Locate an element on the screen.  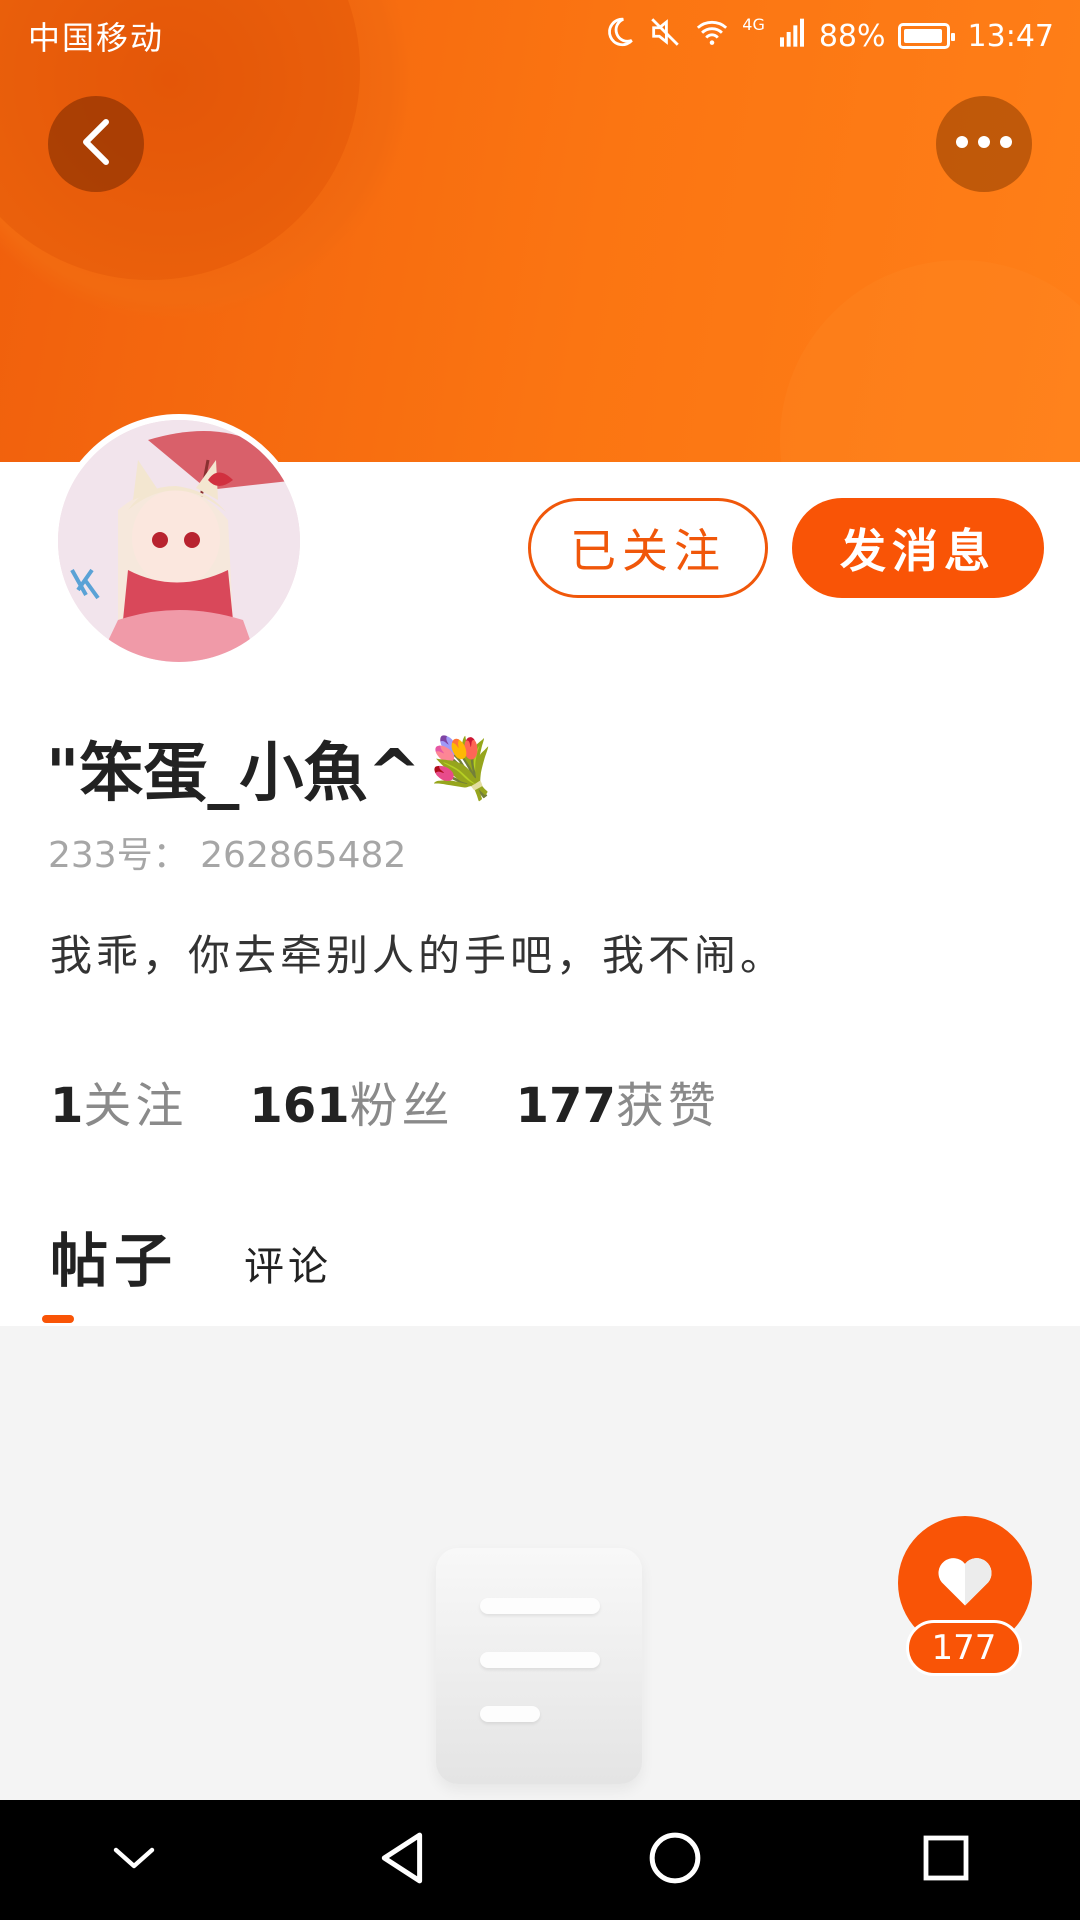
stat-following: 1 关注 is located at coordinates (118, 1101).